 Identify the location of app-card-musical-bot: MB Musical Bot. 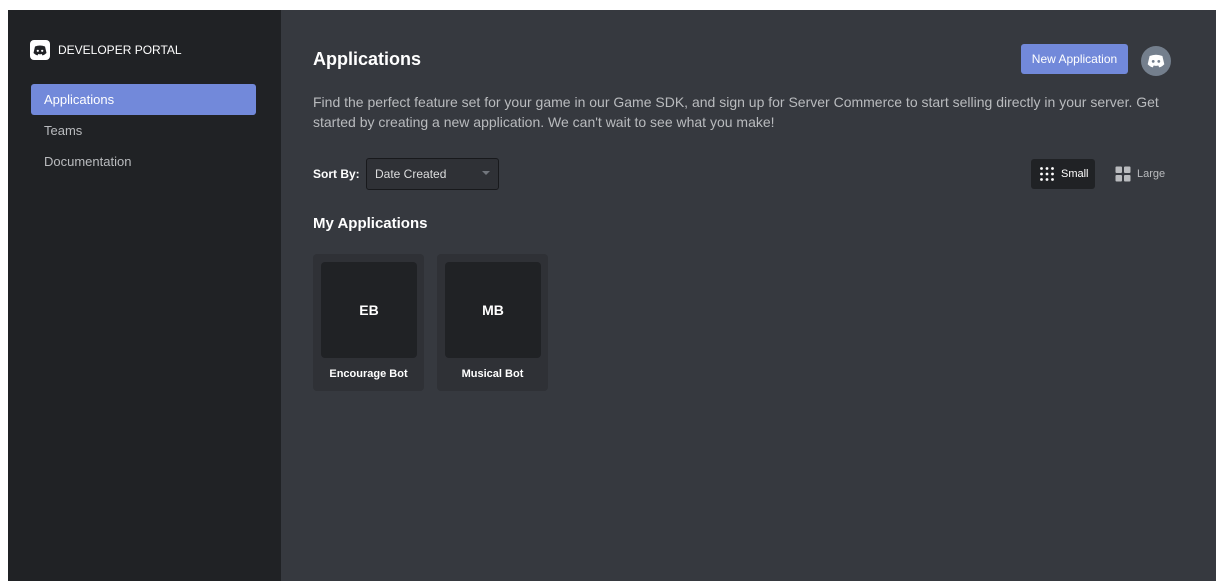
(492, 322).